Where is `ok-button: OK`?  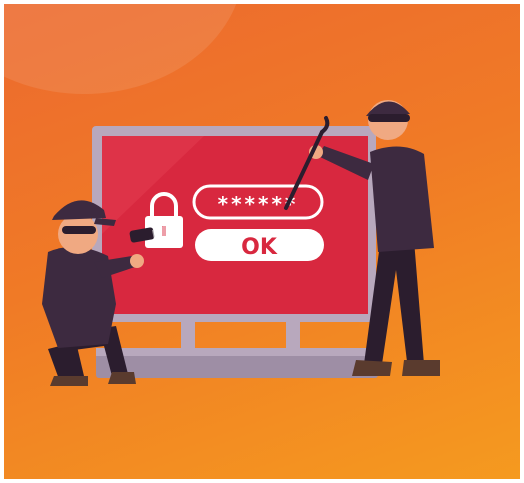
ok-button: OK is located at coordinates (259, 245).